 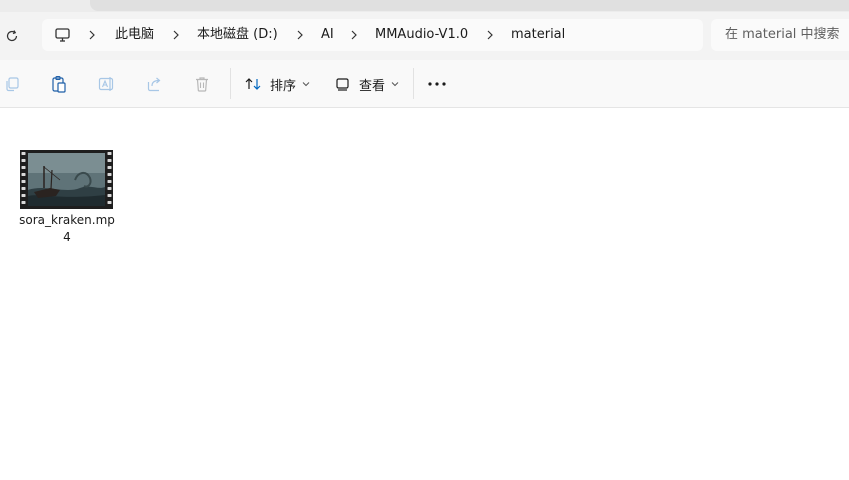 I want to click on rename-button, so click(x=107, y=84).